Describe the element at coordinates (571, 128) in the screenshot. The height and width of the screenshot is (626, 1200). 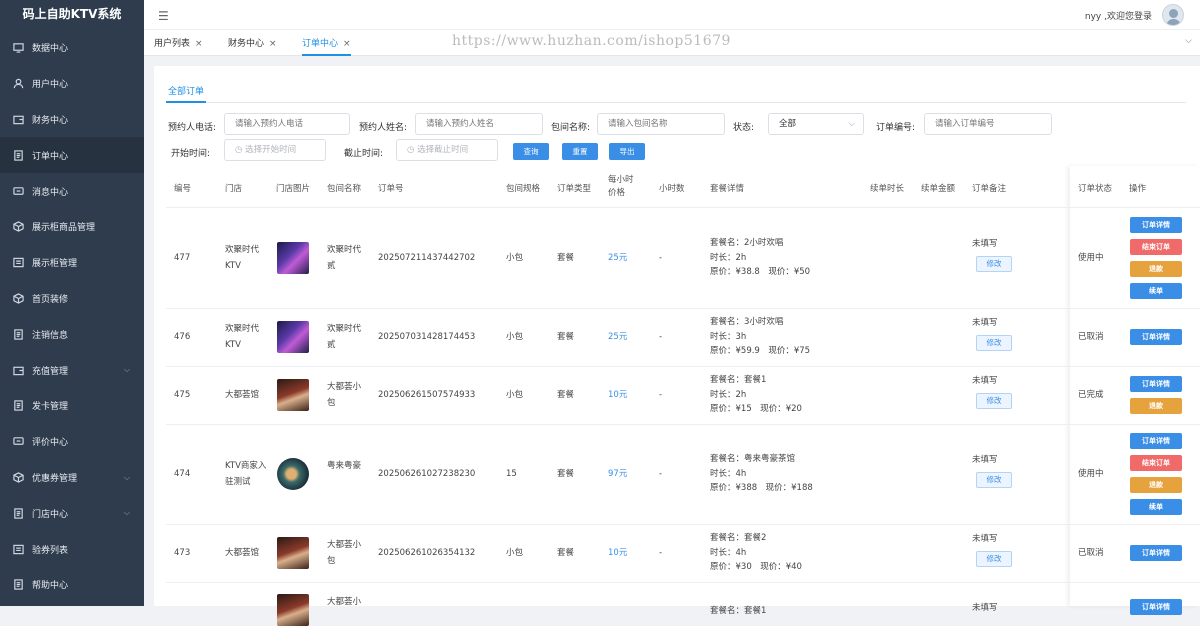
I see `room-label: 包间名称:` at that location.